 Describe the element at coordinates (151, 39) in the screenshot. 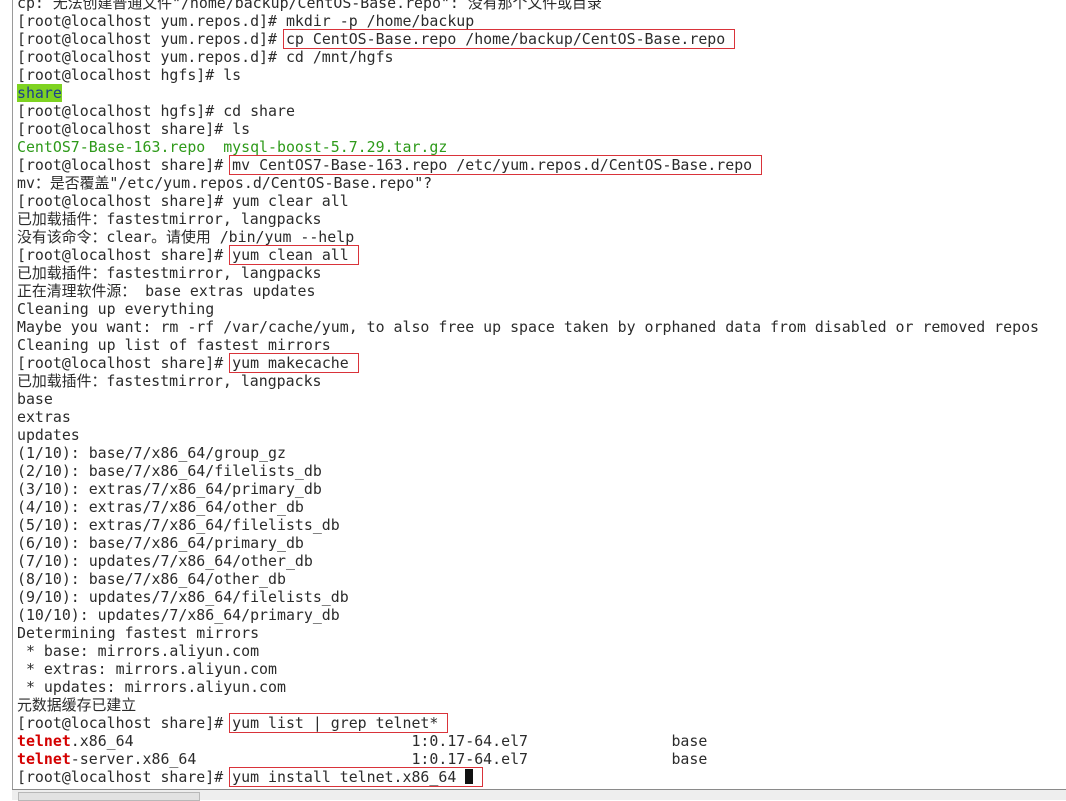

I see `terminal-text: [root@localhost yum.repos.d]#` at that location.